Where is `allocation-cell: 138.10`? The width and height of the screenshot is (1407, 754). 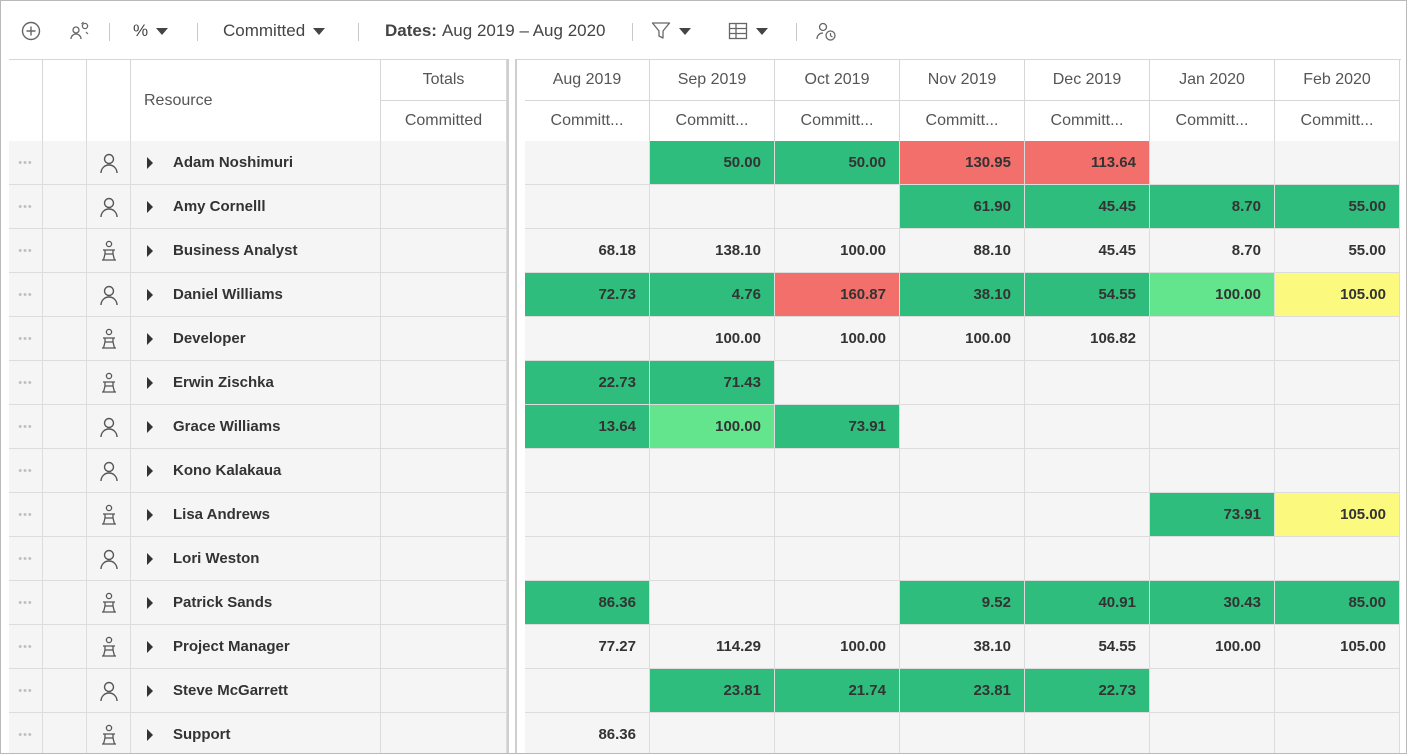 allocation-cell: 138.10 is located at coordinates (712, 251).